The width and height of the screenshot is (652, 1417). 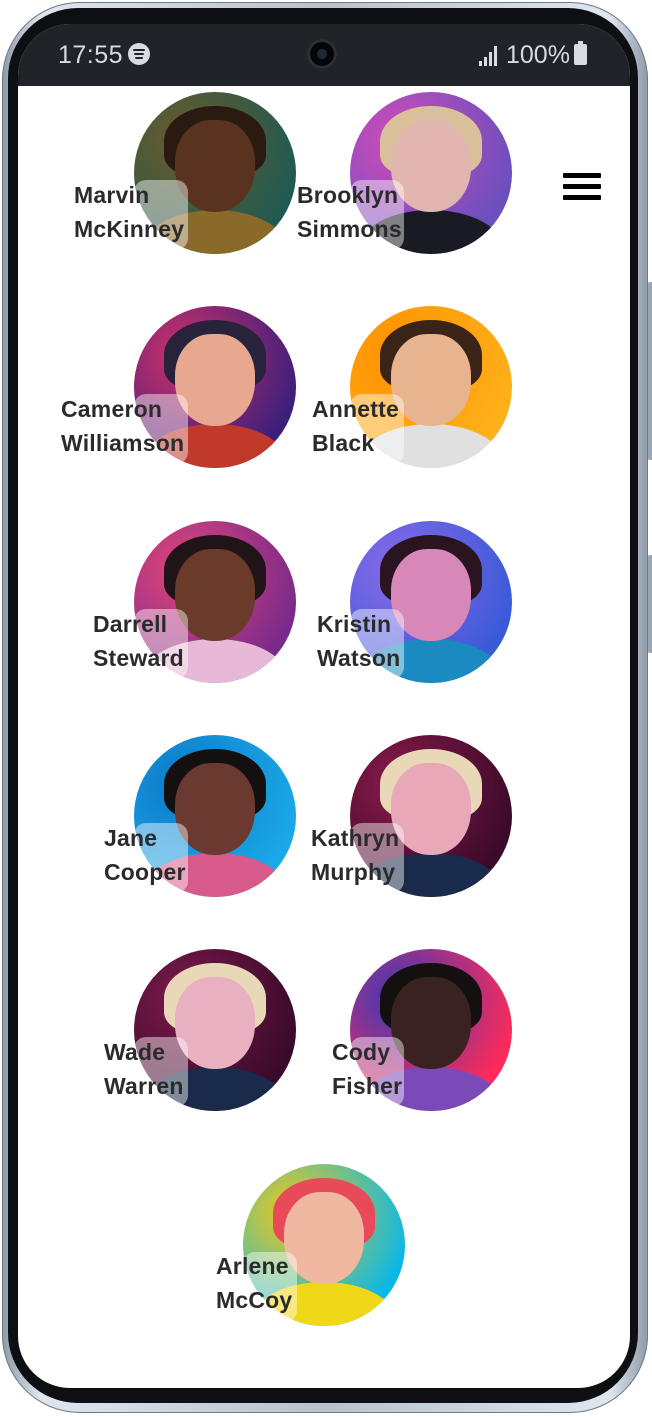 I want to click on contact-name: Annette Black, so click(x=355, y=426).